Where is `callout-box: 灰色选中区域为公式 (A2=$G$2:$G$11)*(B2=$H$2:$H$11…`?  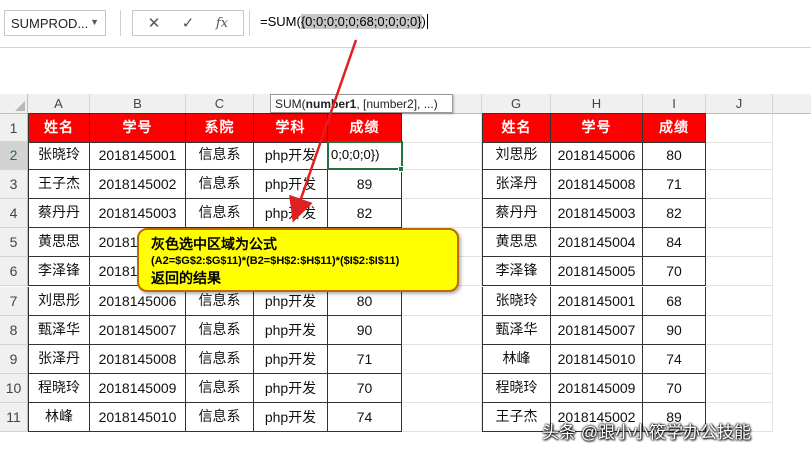 callout-box: 灰色选中区域为公式 (A2=$G$2:$G$11)*(B2=$H$2:$H$11… is located at coordinates (298, 260).